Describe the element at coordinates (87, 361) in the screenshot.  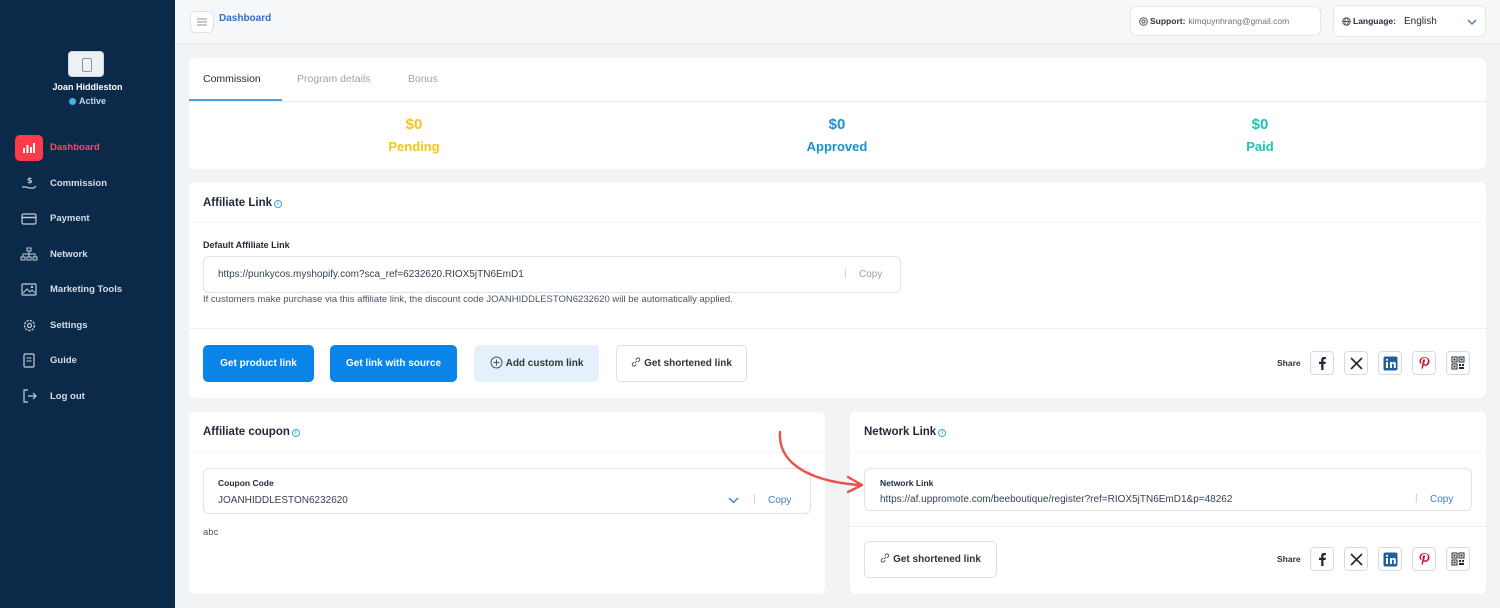
I see `sidebar-item-guide: Guide` at that location.